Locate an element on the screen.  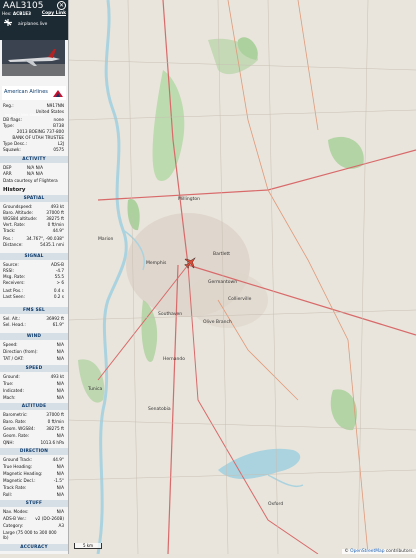
spatial-row: Baro. Altitude: 37000 ft is located at coordinates (33, 212).